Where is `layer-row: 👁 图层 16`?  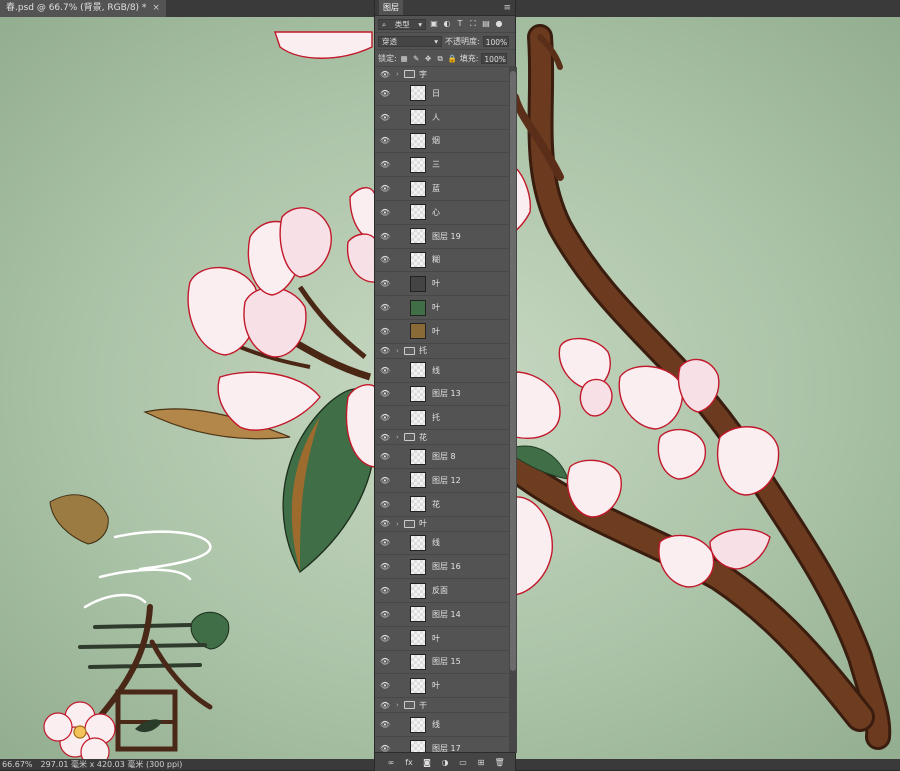
layer-row: 👁 图层 16 is located at coordinates (442, 567).